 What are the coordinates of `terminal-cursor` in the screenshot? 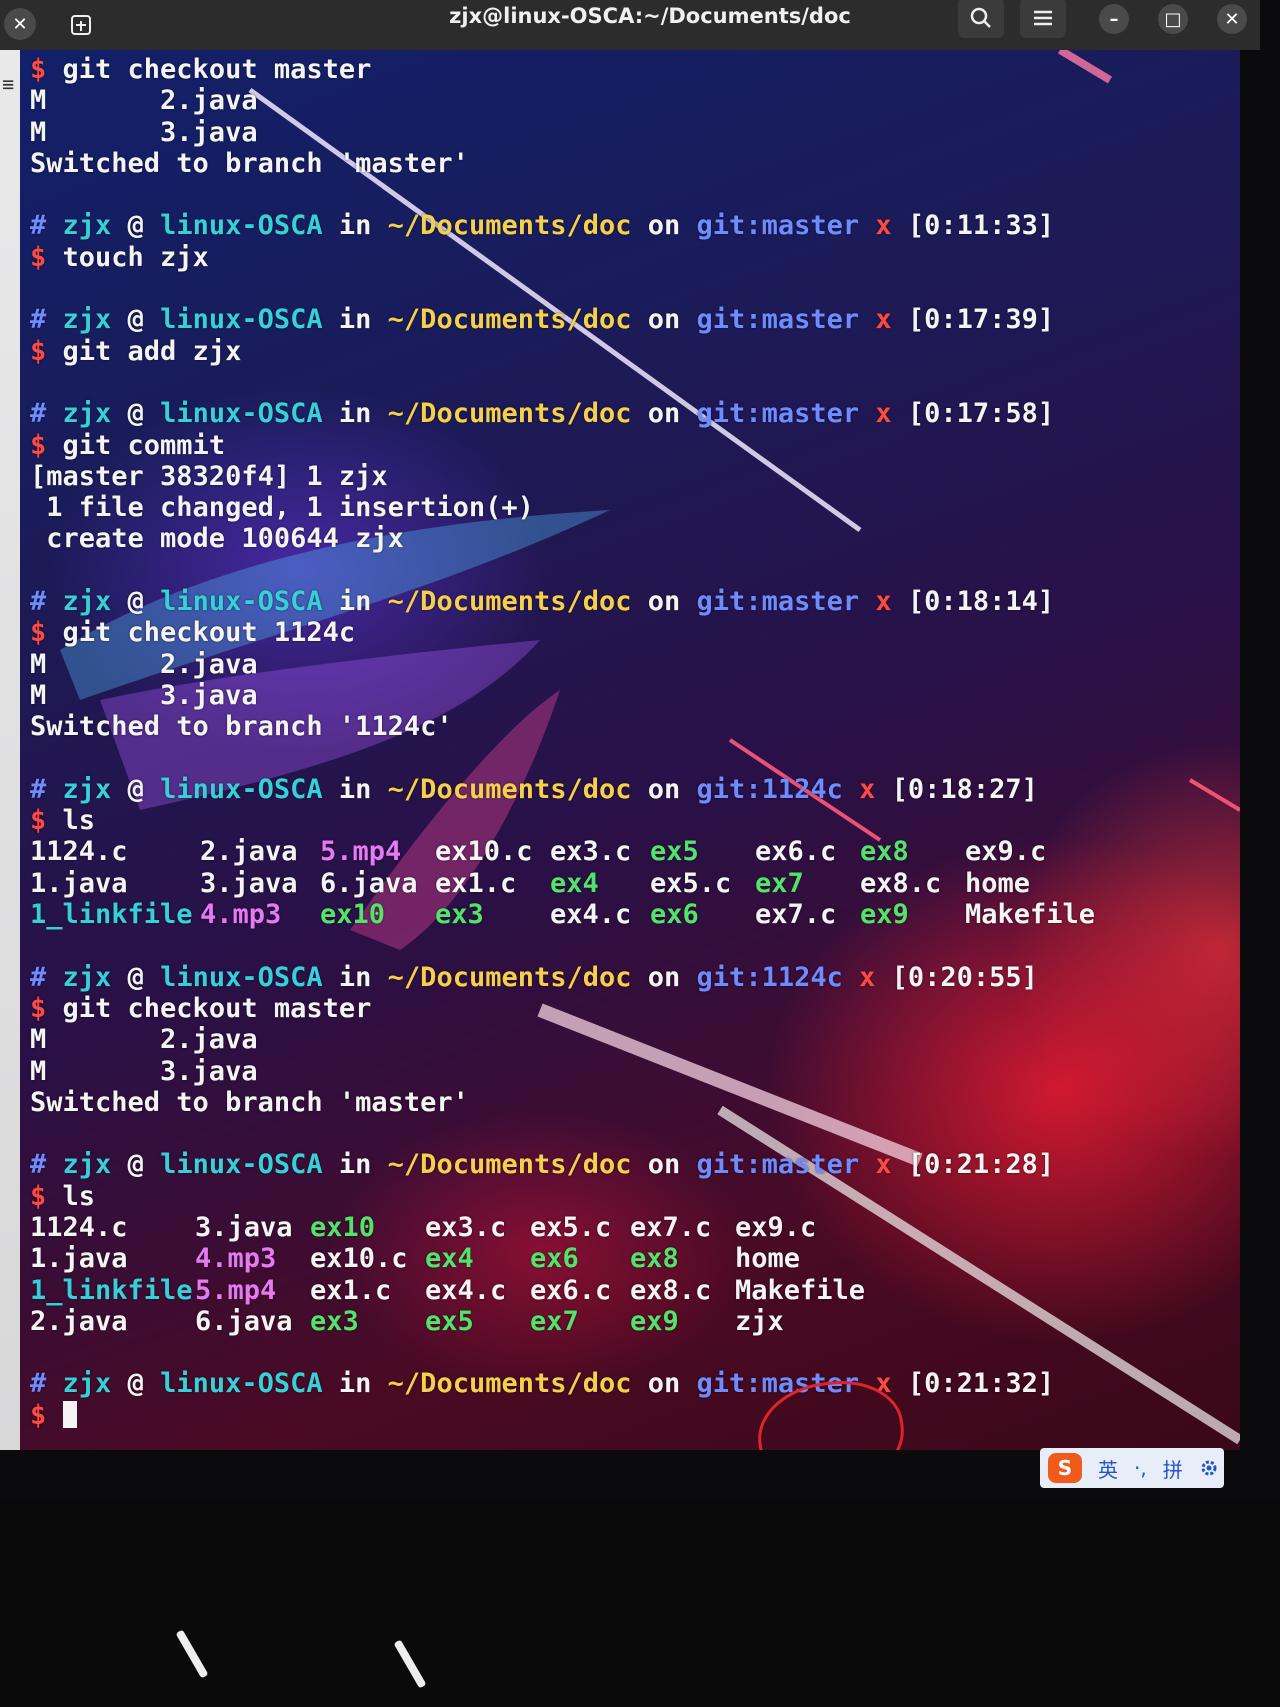 It's located at (69, 1414).